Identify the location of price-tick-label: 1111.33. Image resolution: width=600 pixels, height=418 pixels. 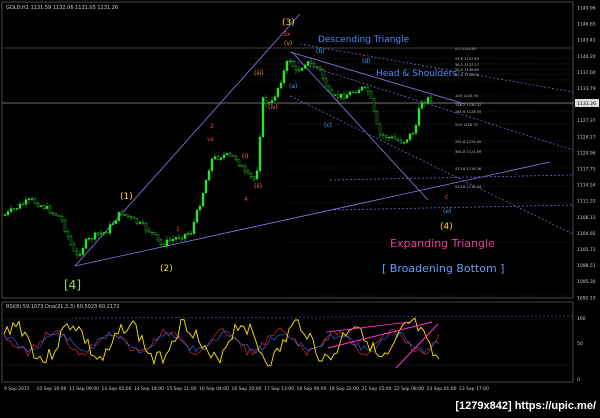
(586, 202).